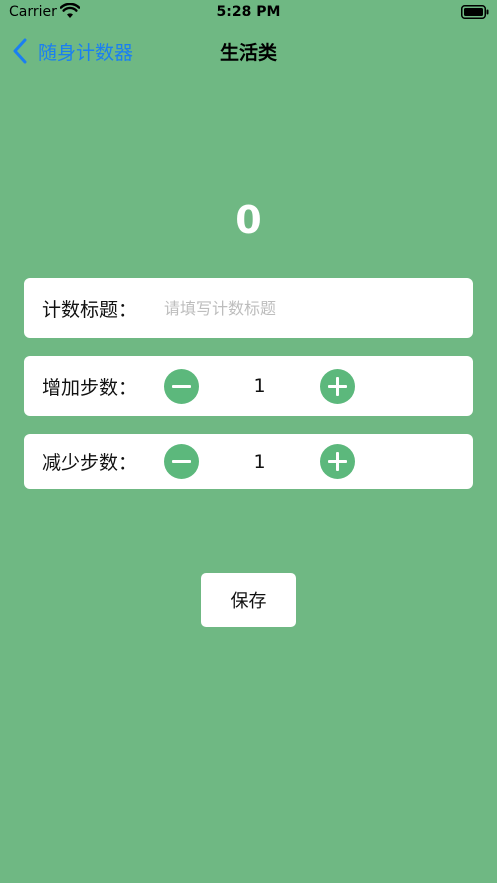 This screenshot has width=497, height=883. I want to click on title-input, so click(304, 308).